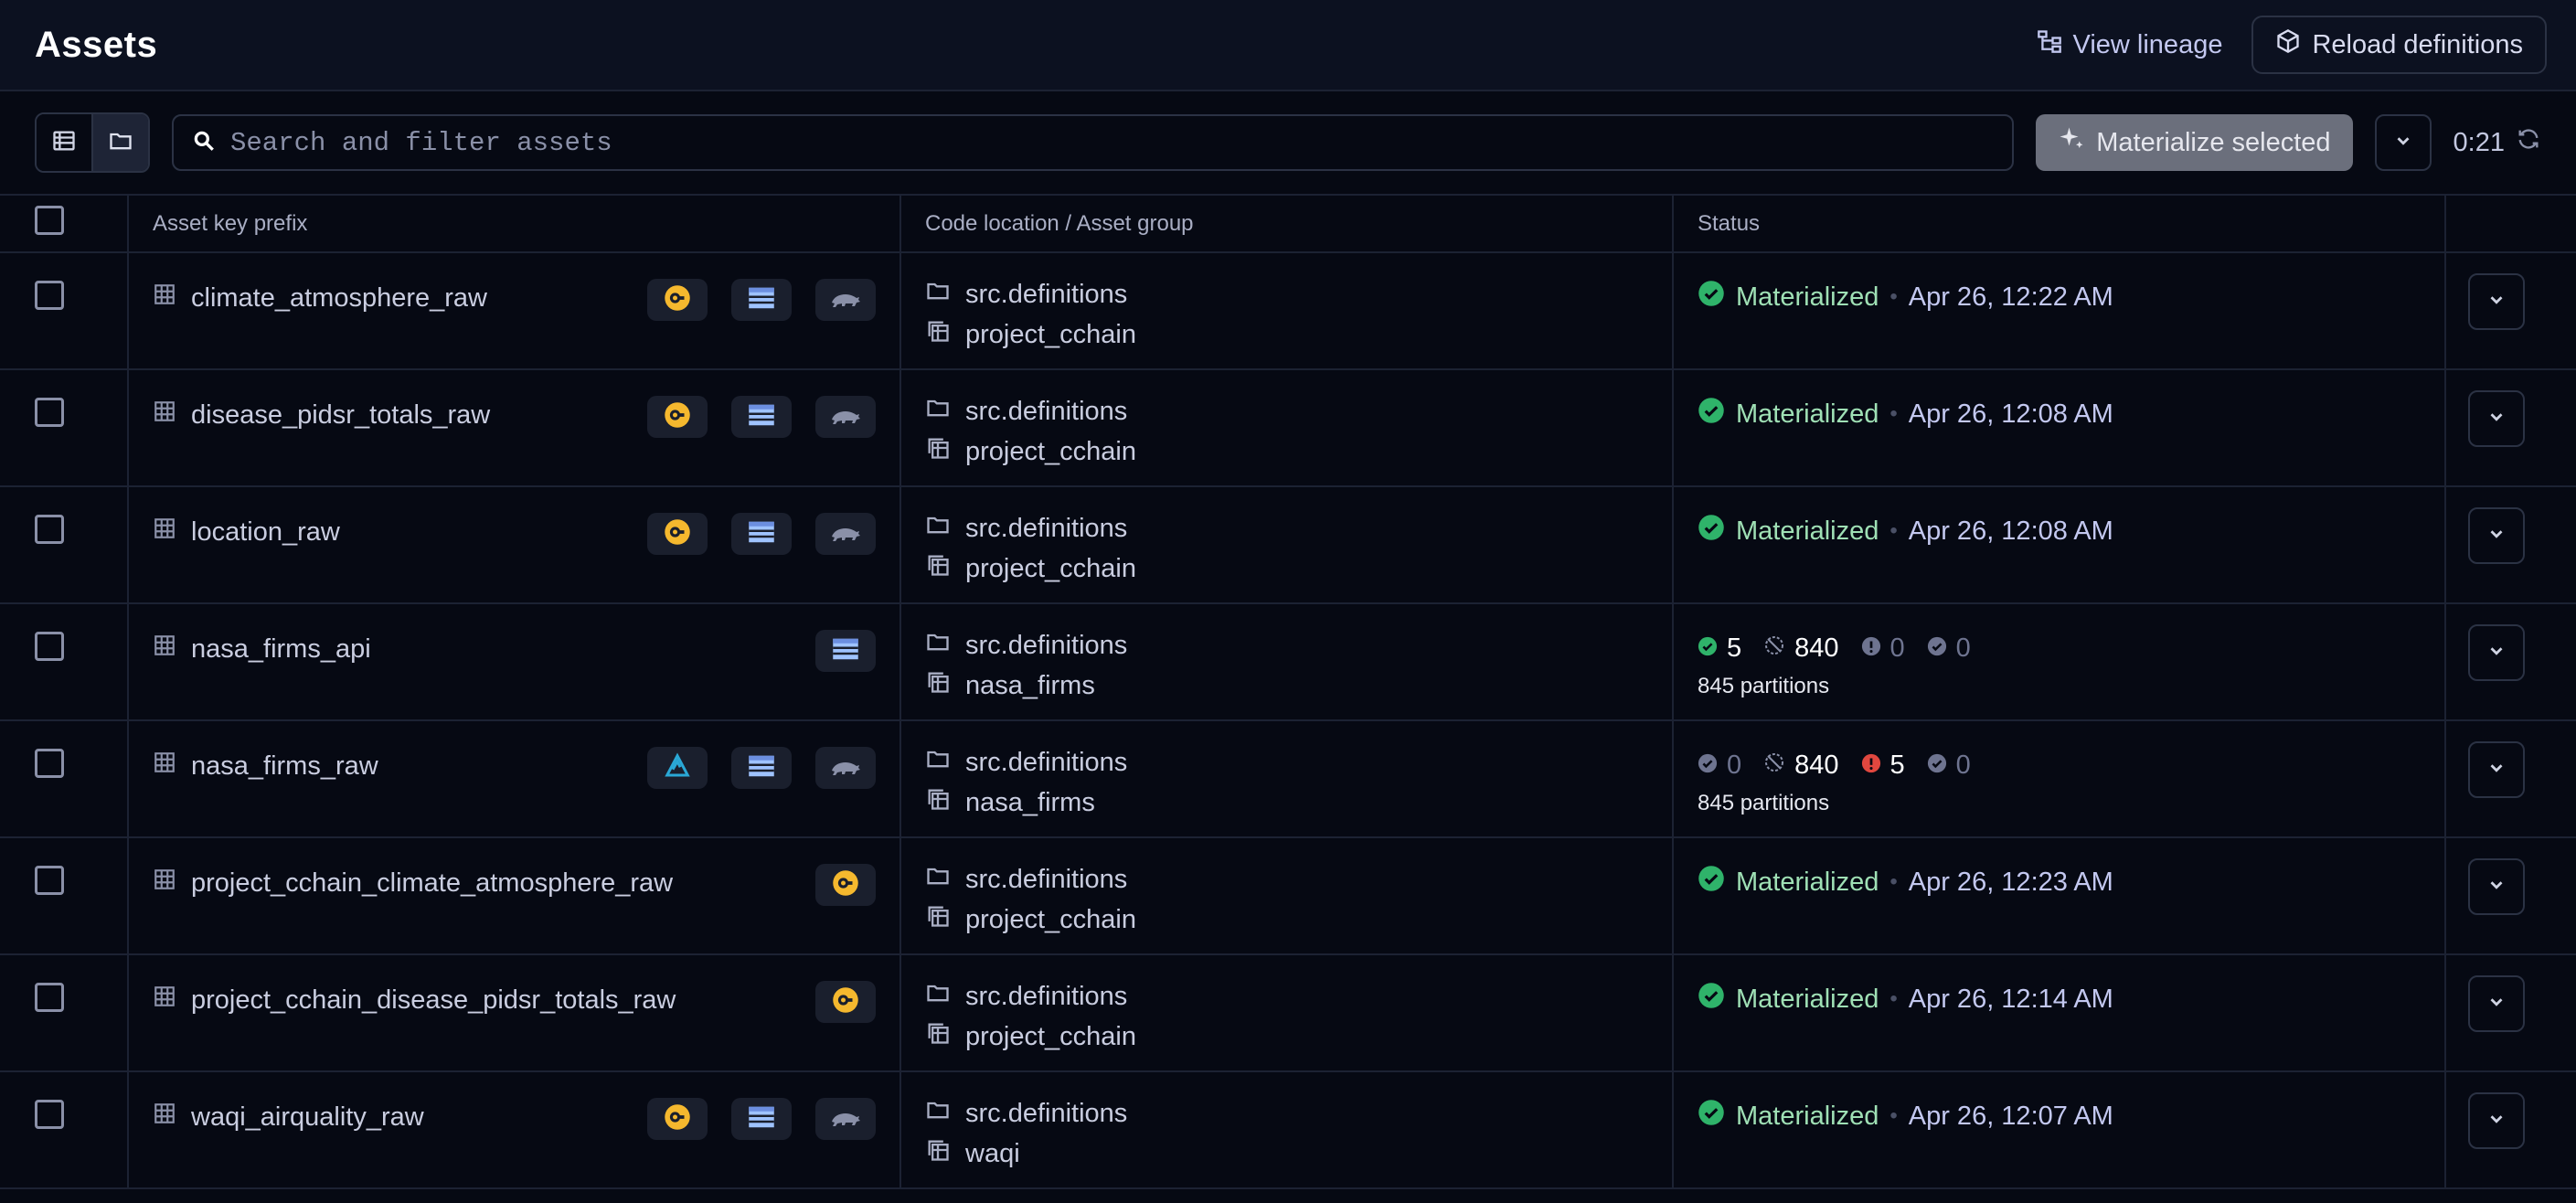  What do you see at coordinates (514, 224) in the screenshot?
I see `column-header-asset-key: Asset key prefix` at bounding box center [514, 224].